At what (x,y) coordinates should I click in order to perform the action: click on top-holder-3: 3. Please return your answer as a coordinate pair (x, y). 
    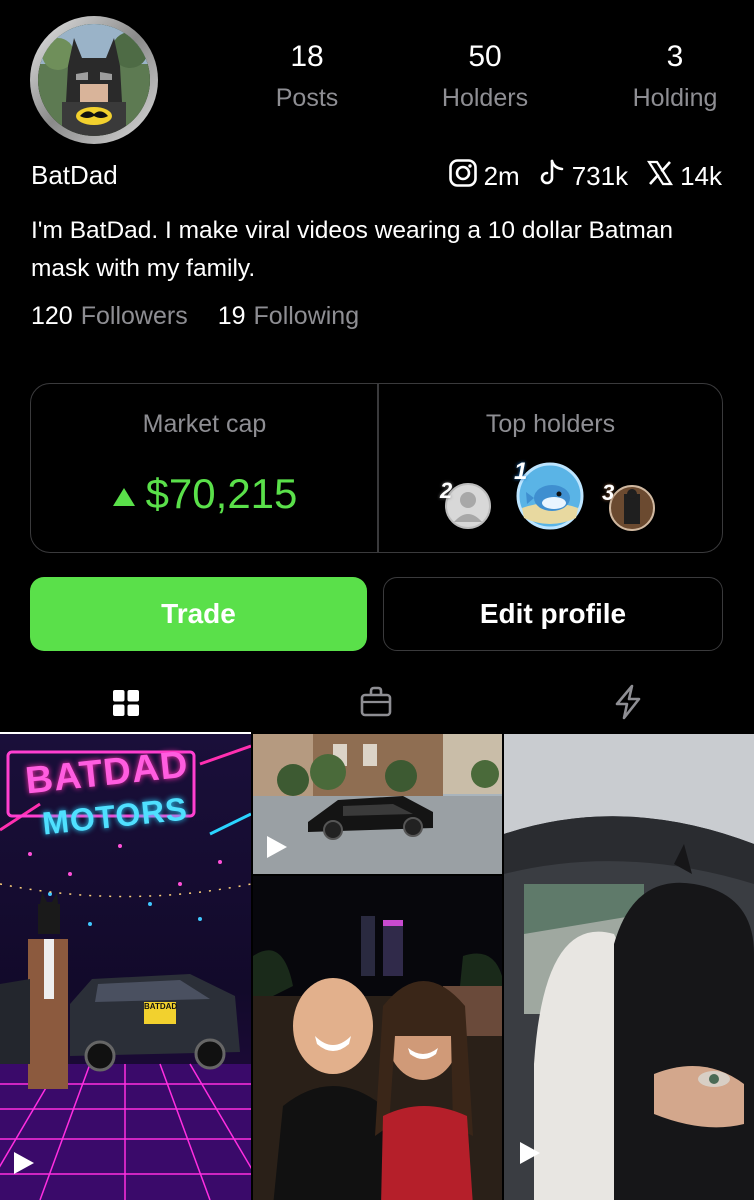
    Looking at the image, I should click on (630, 508).